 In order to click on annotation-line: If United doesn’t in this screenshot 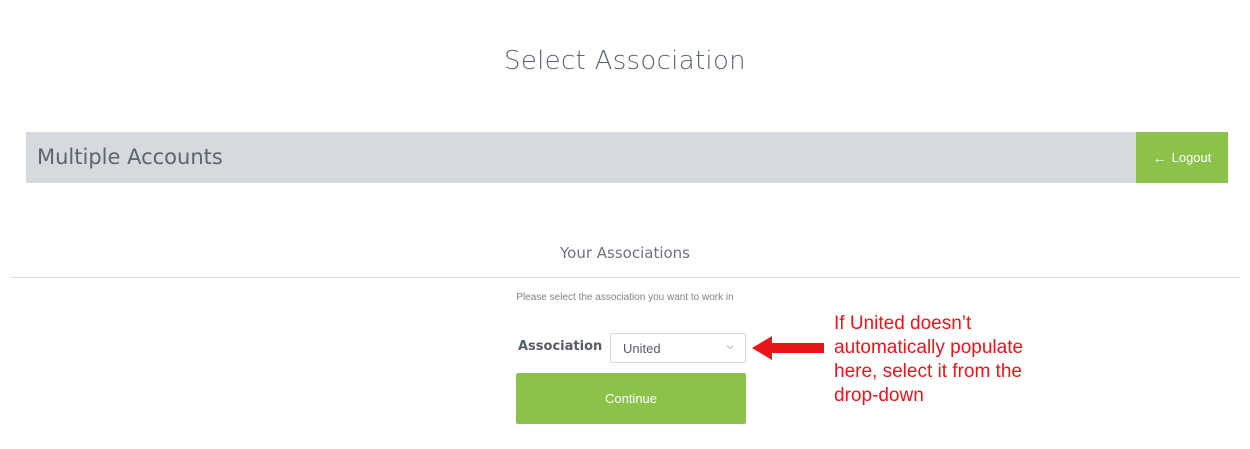, I will do `click(903, 323)`.